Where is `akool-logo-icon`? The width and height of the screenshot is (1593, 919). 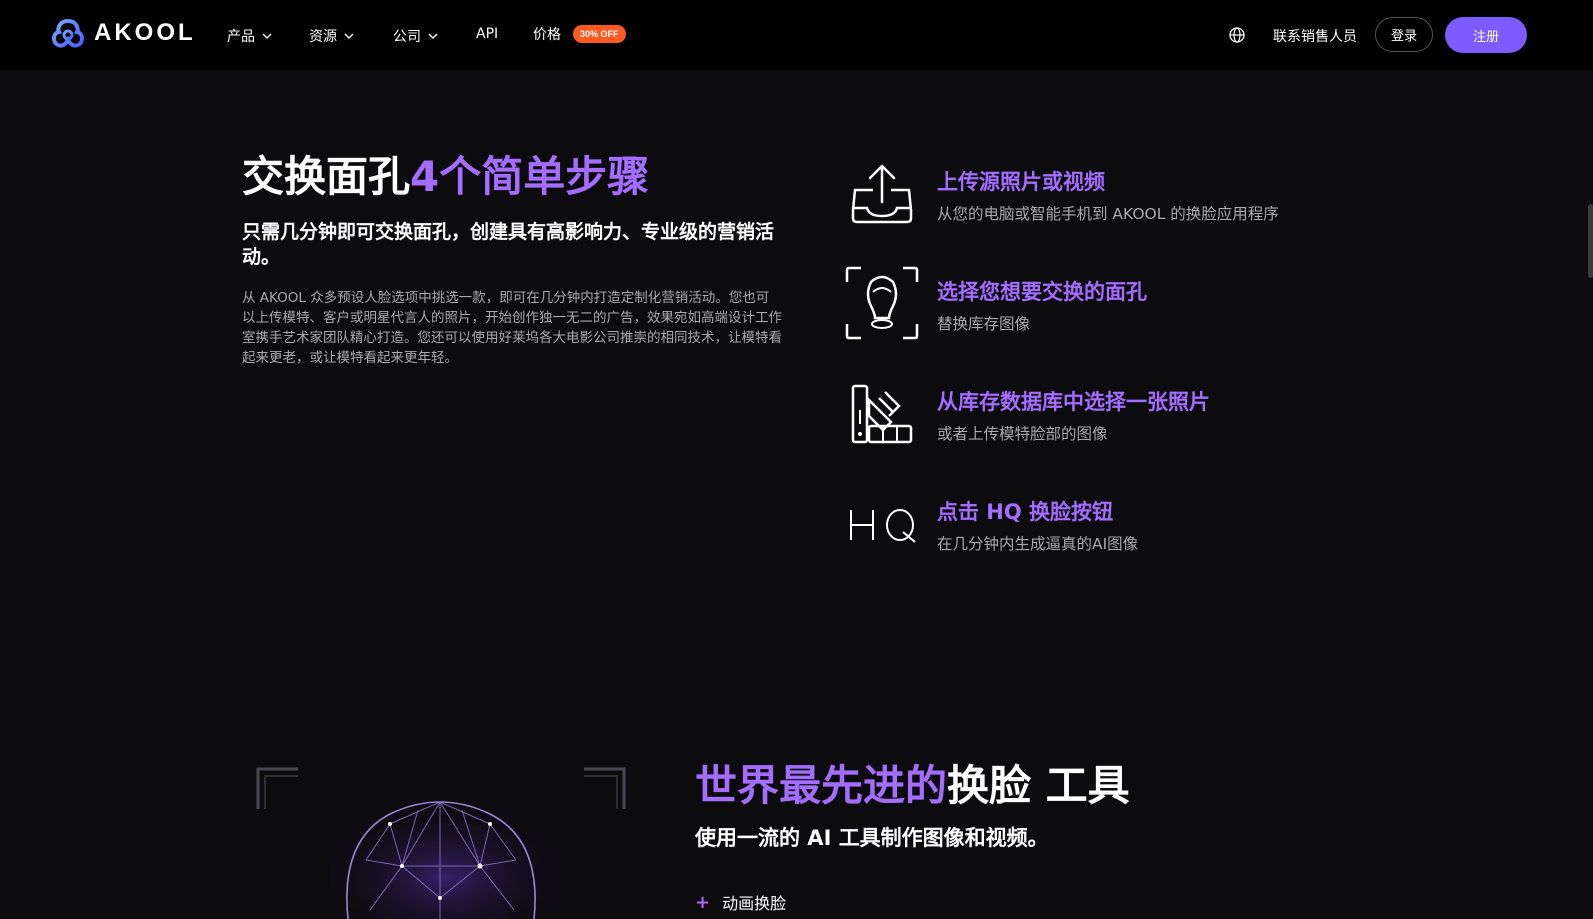
akool-logo-icon is located at coordinates (68, 33).